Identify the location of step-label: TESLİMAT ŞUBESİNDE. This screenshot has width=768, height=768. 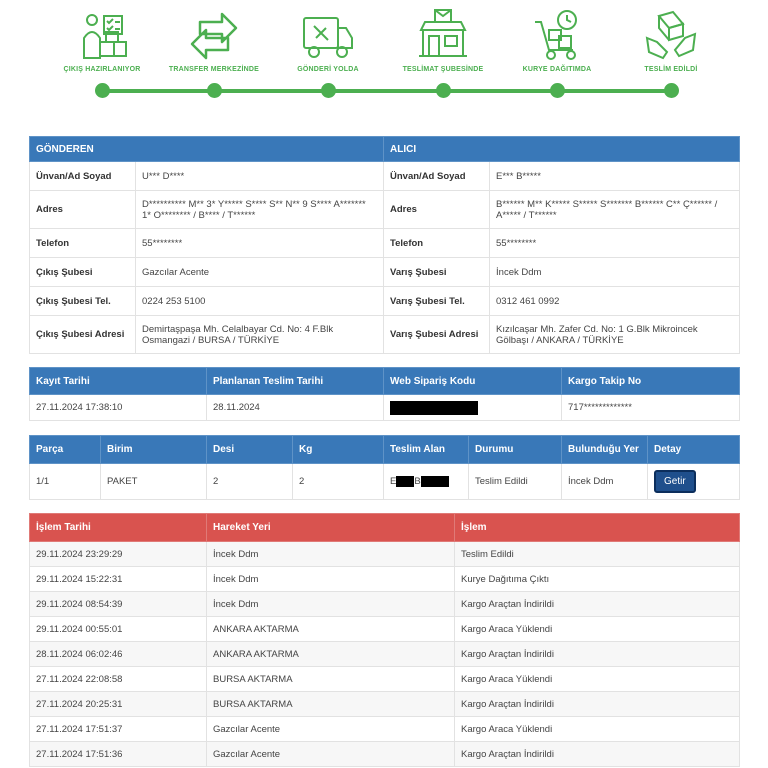
(443, 69).